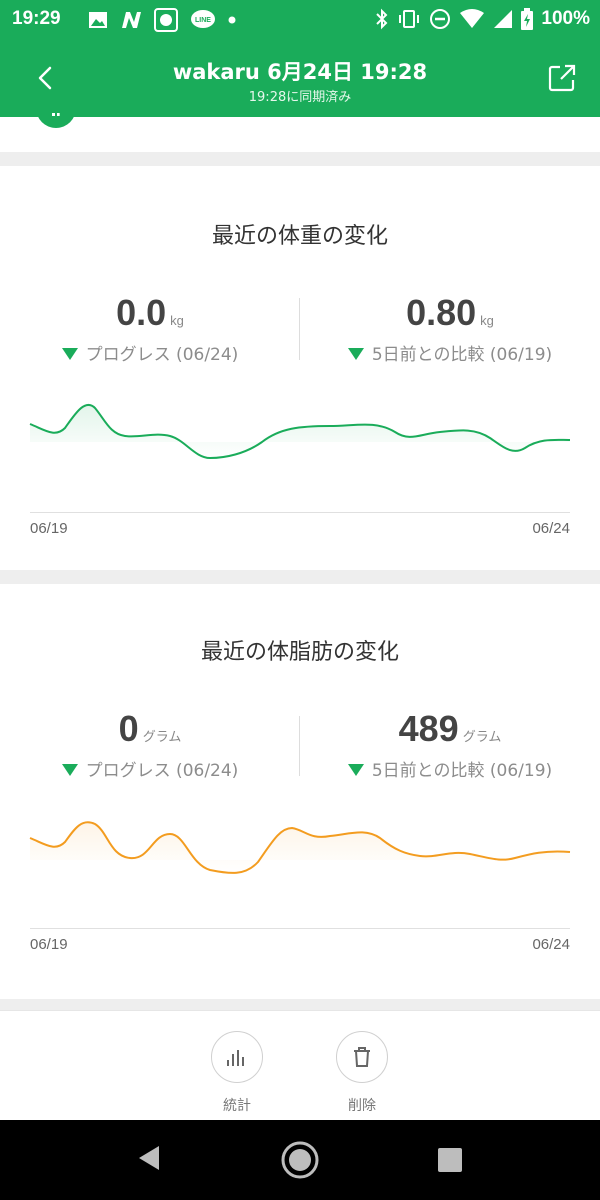 Image resolution: width=600 pixels, height=1200 pixels. I want to click on body-fat-axis-start: 06/19, so click(49, 944).